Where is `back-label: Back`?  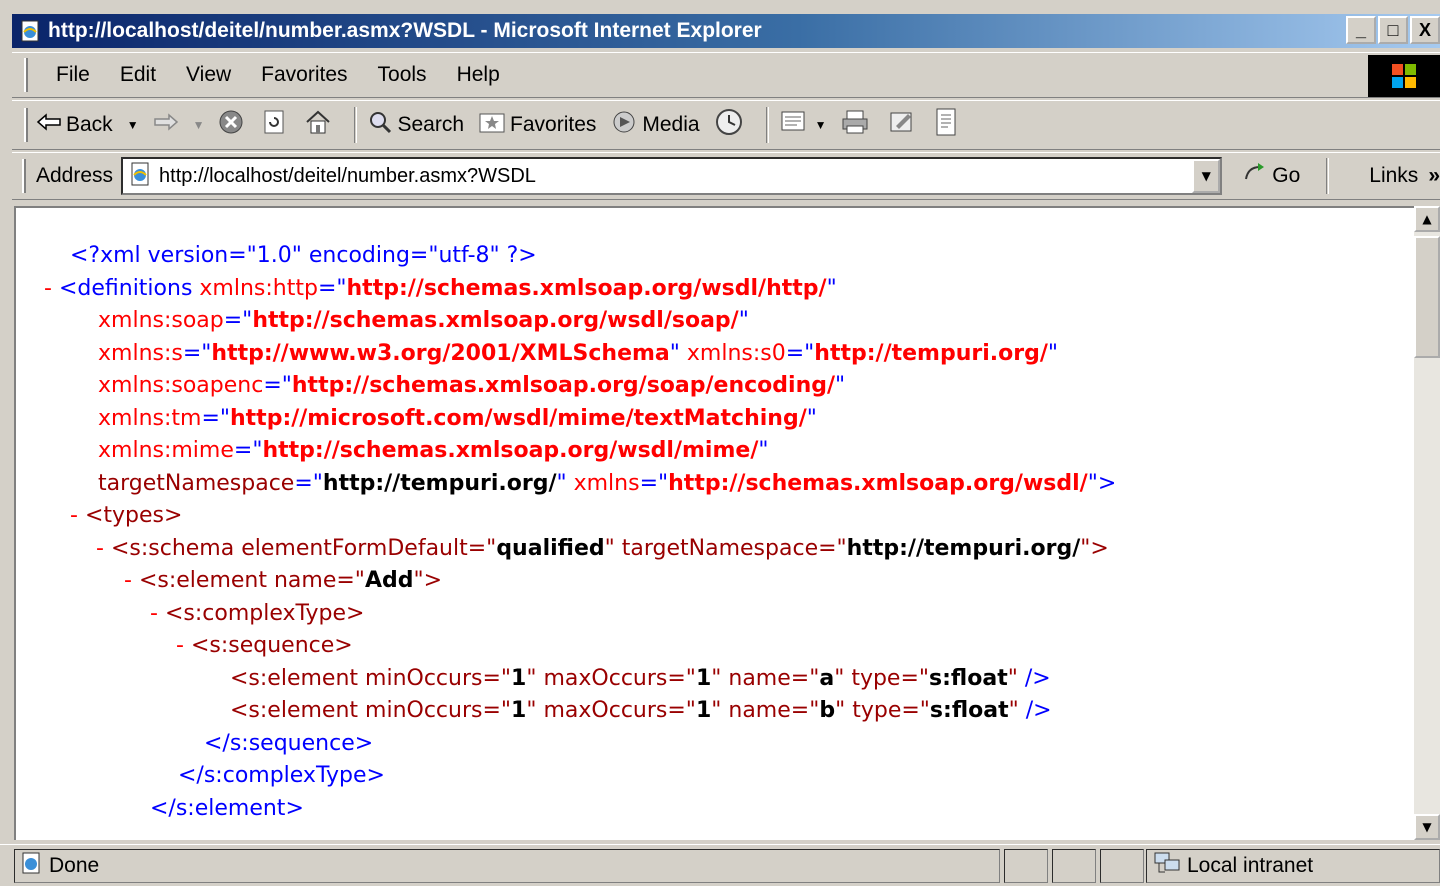
back-label: Back is located at coordinates (89, 124).